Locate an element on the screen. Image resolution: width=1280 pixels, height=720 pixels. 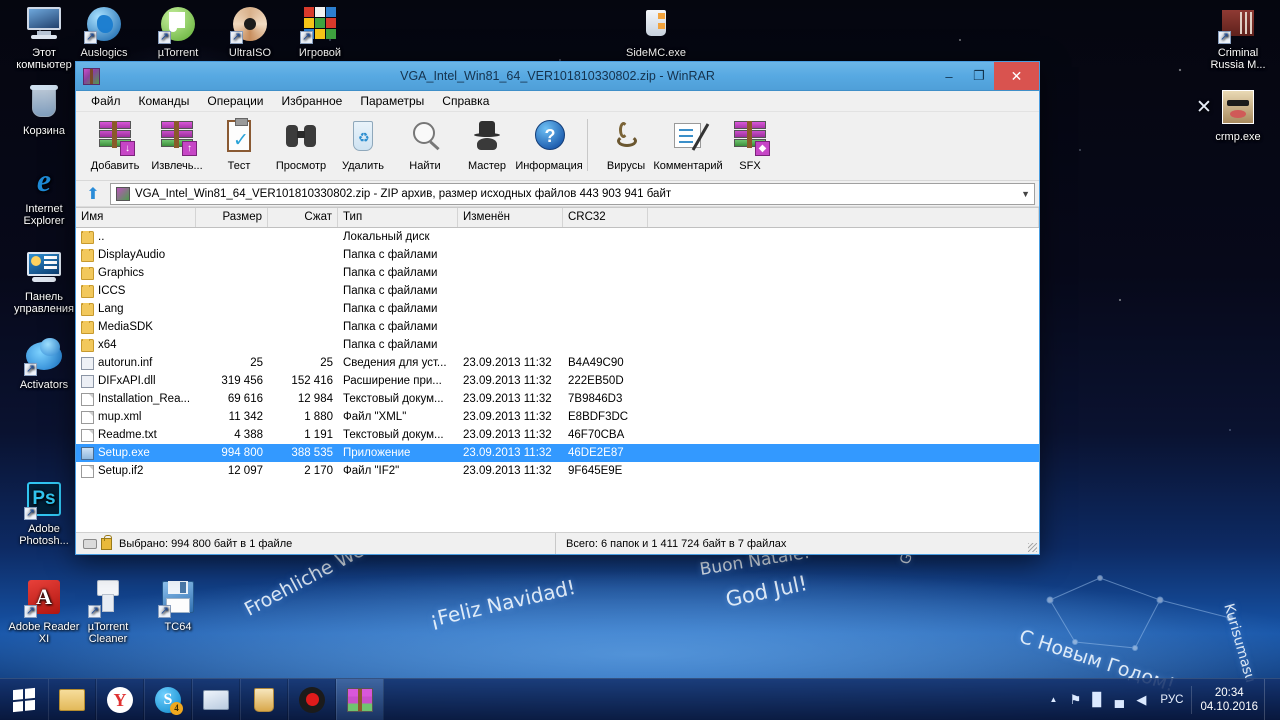
toolbar-button-find: Найти is located at coordinates (425, 144).